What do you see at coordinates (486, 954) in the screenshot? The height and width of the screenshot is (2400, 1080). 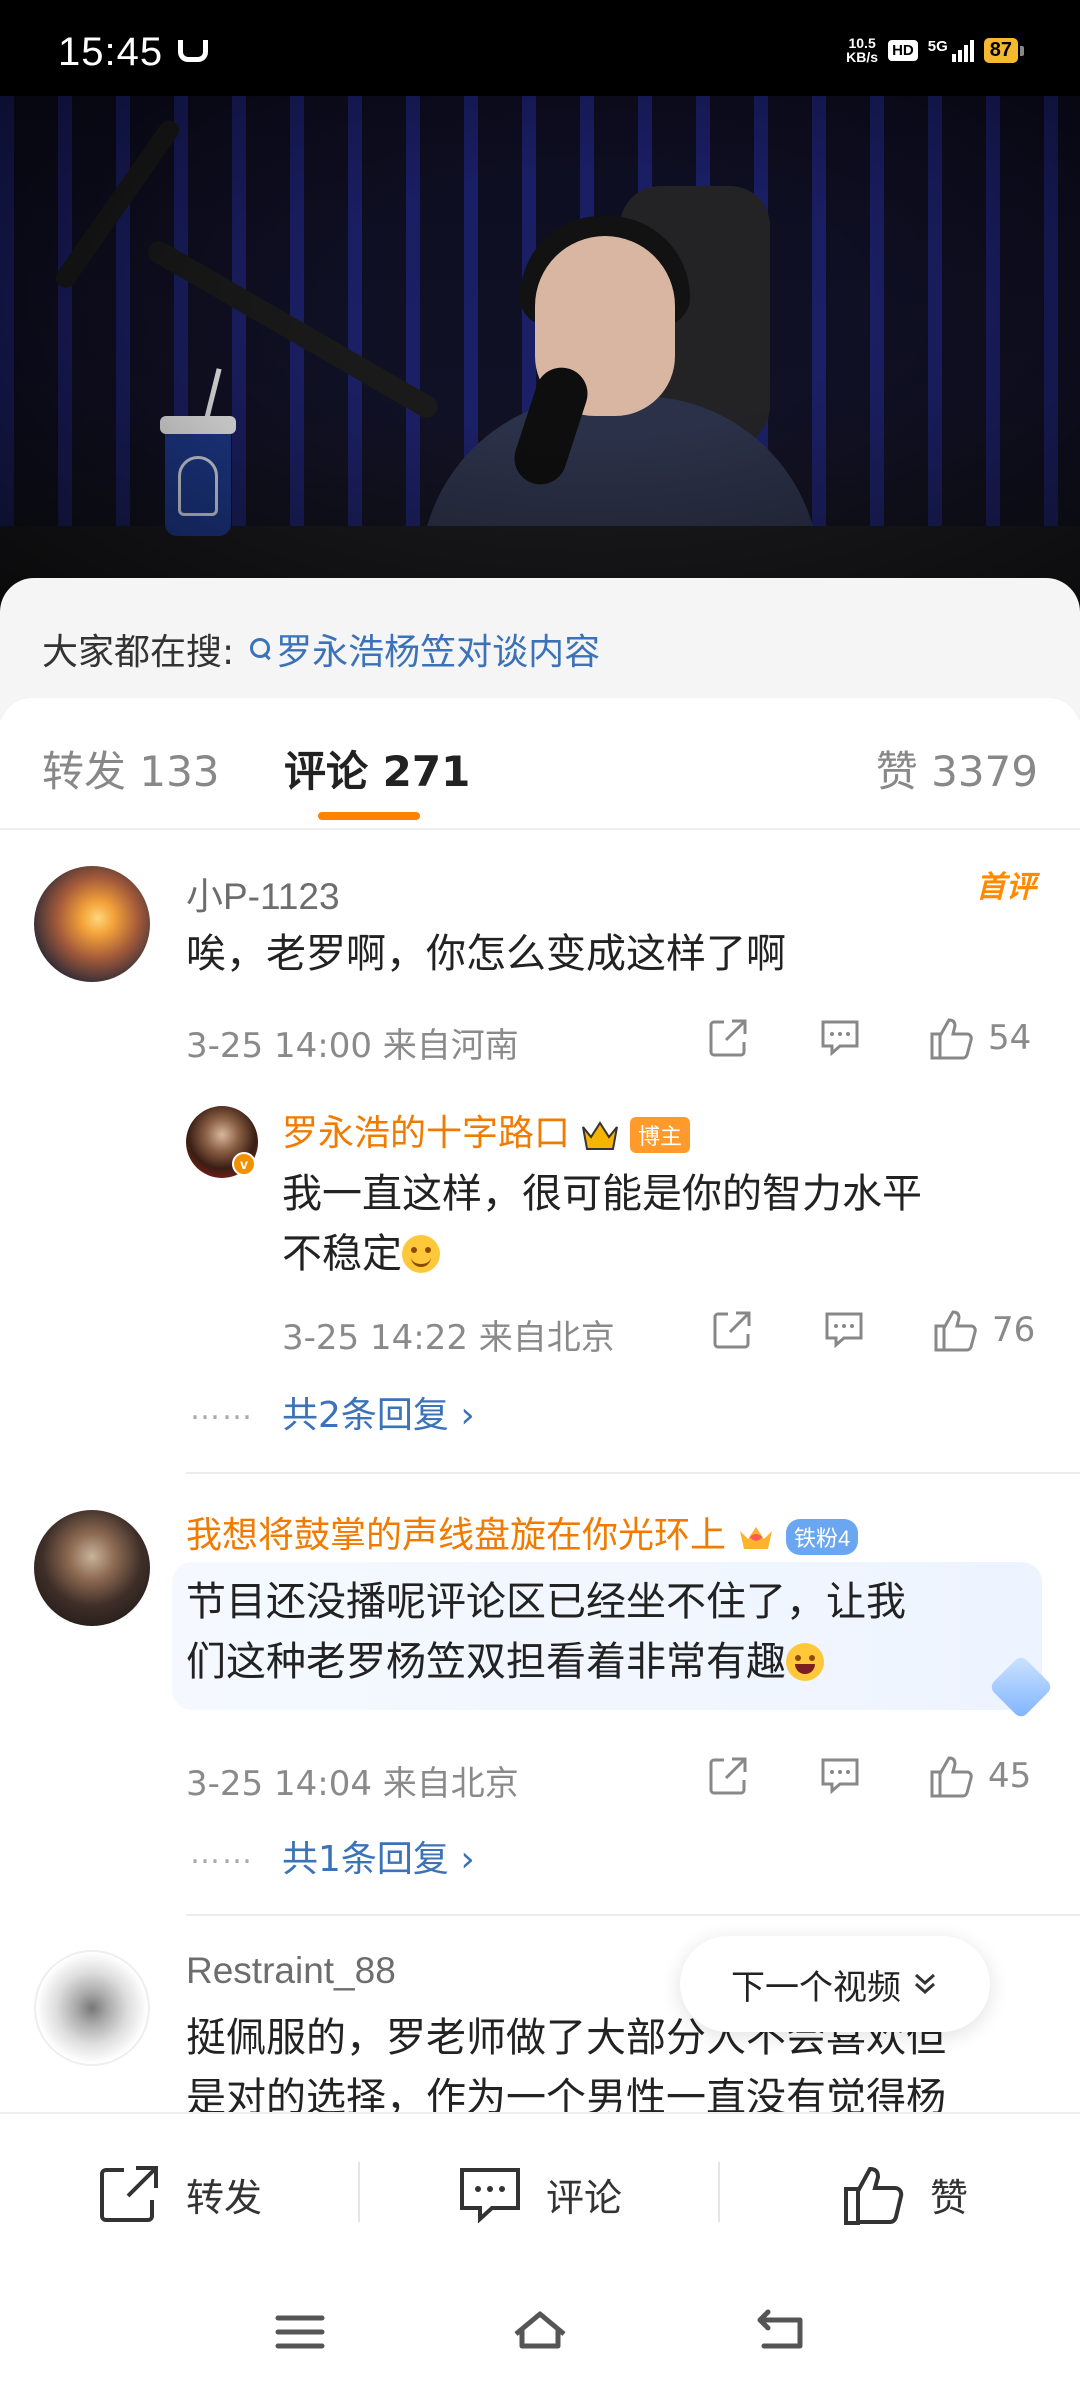 I see `comment-text: 唉，老罗啊，你怎么变成这样了啊` at bounding box center [486, 954].